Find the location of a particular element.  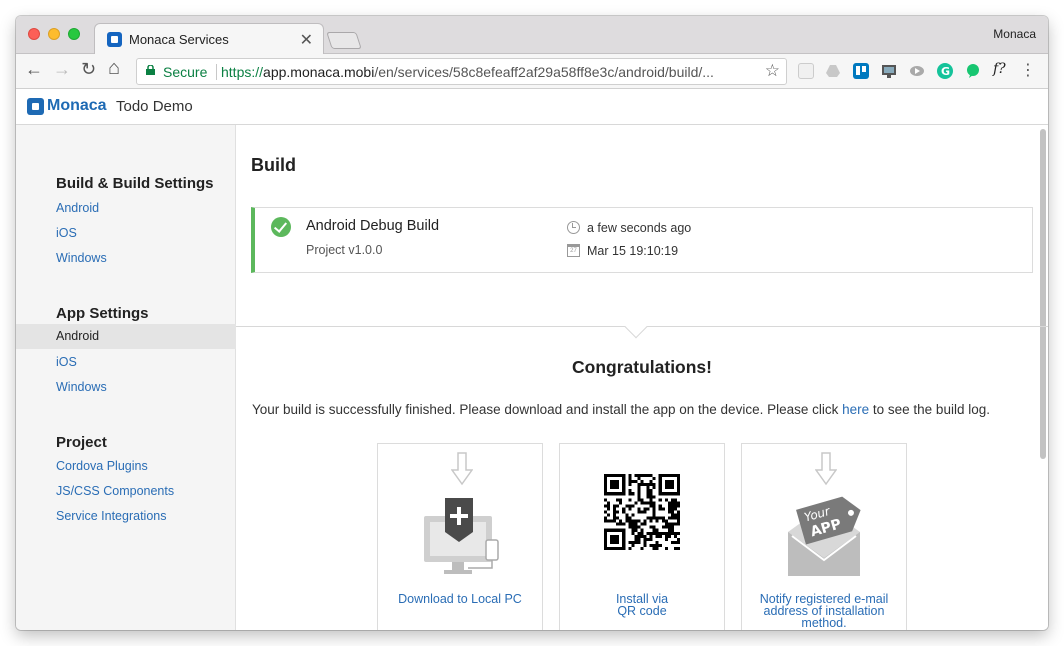

tab-monaca-services: Monaca Services ✕ is located at coordinates (209, 38).